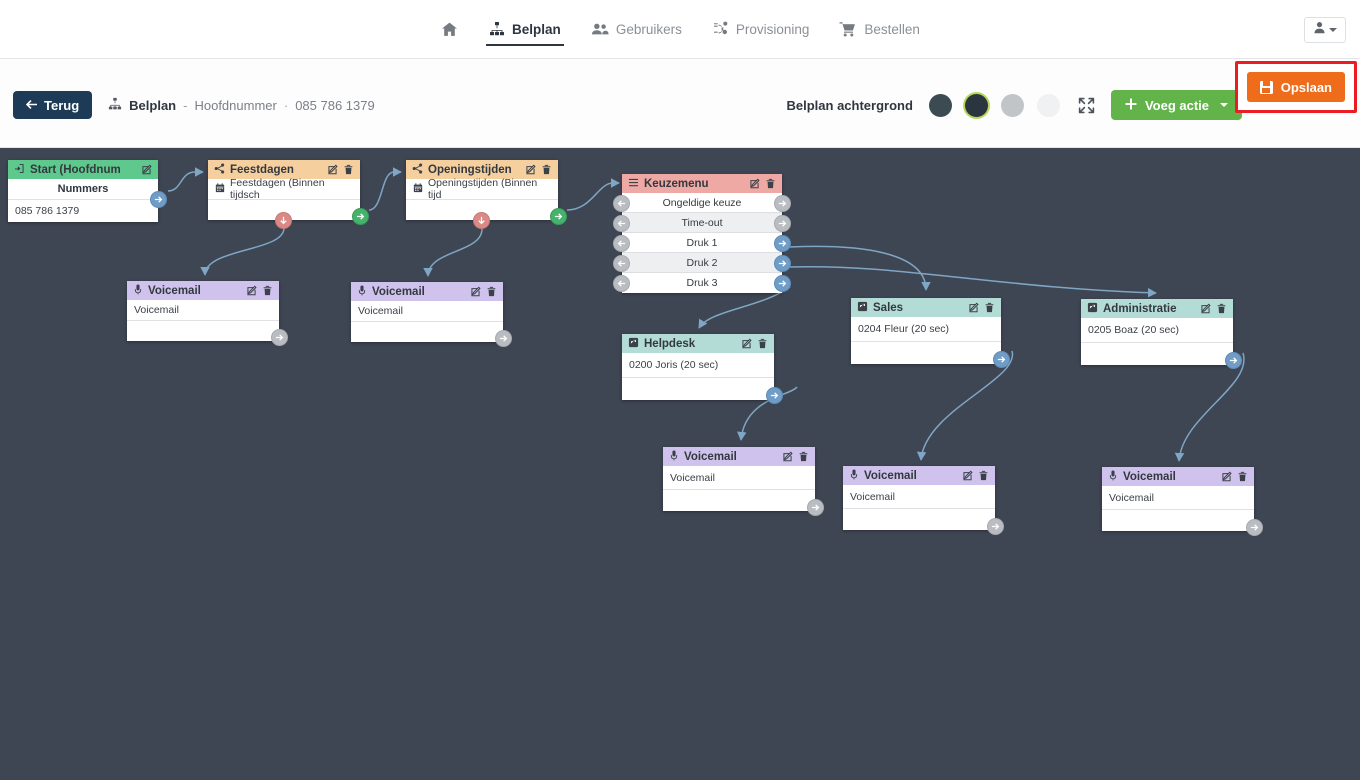  What do you see at coordinates (1182, 501) in the screenshot?
I see `node-voicemail-5: Voicemail Voicemail` at bounding box center [1182, 501].